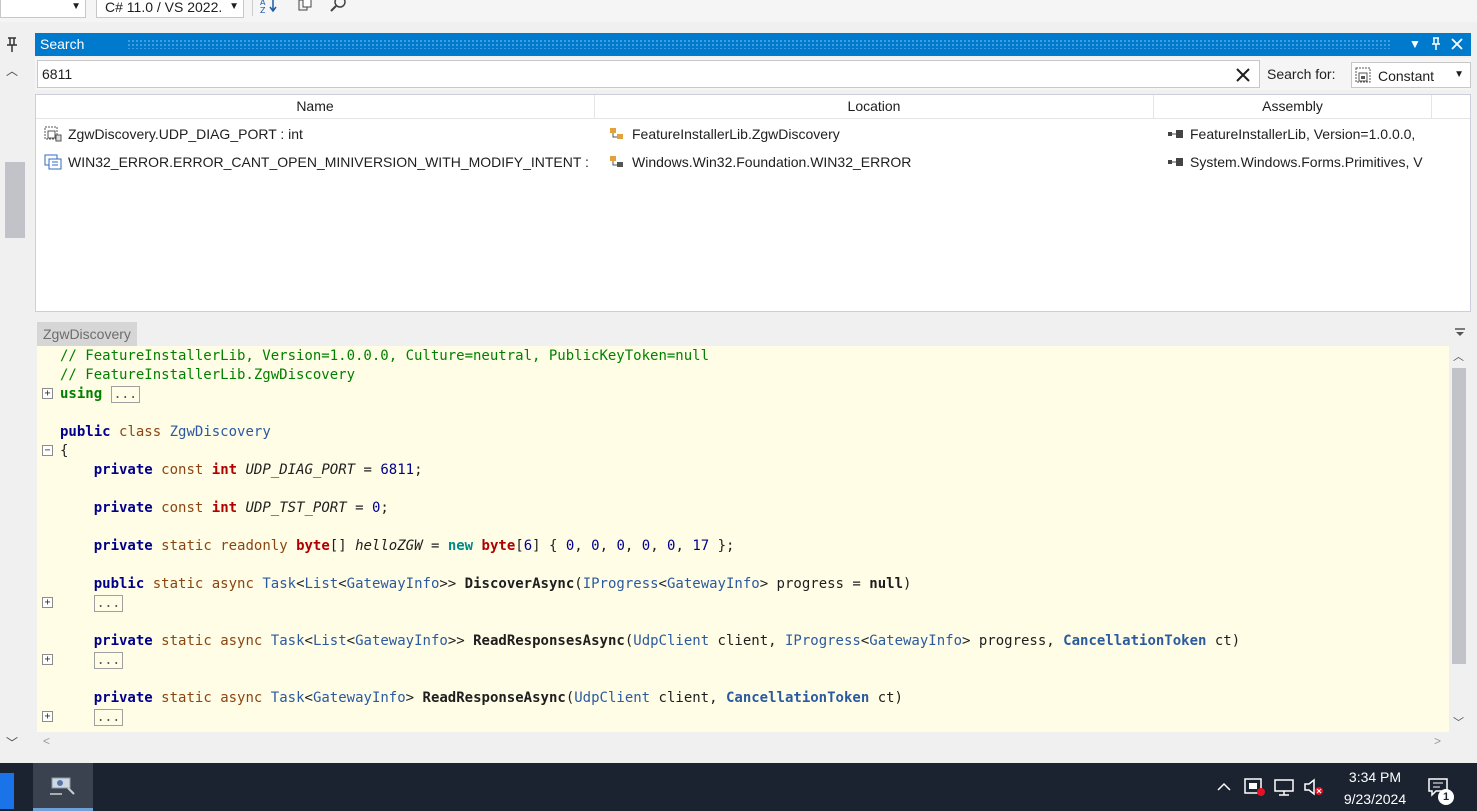 This screenshot has width=1477, height=811. I want to click on enum-icon, so click(617, 159).